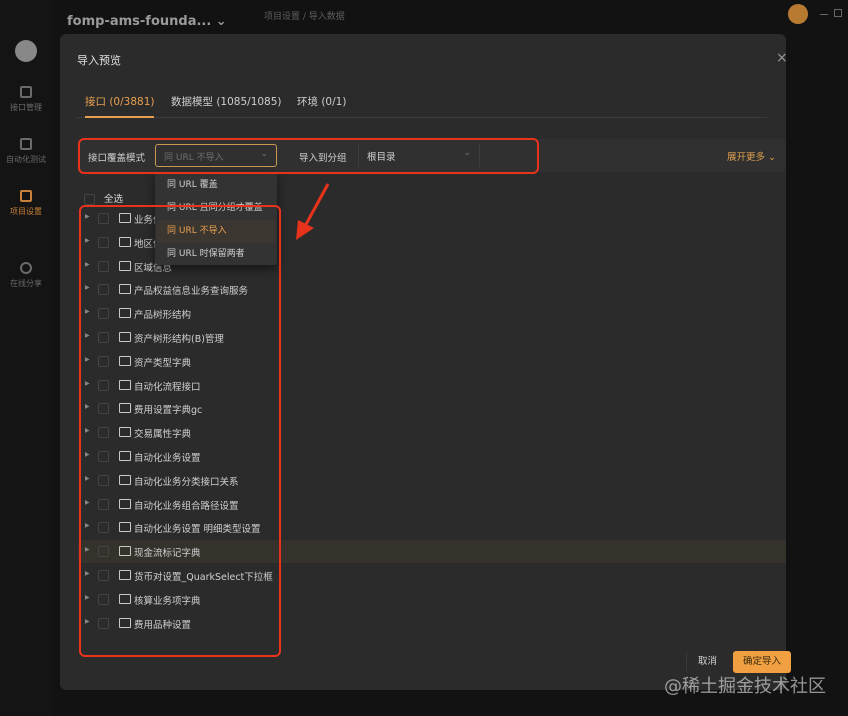  What do you see at coordinates (751, 156) in the screenshot?
I see `expand-more-button: 展开更多 ⌄` at bounding box center [751, 156].